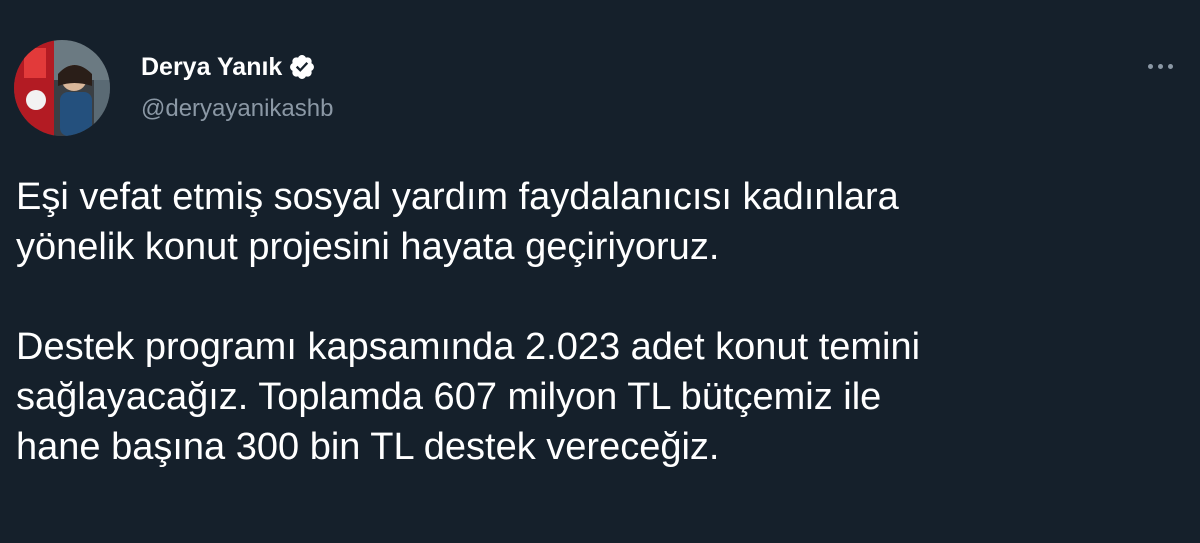 The height and width of the screenshot is (543, 1200). I want to click on author-name-row: Derya Yanık, so click(228, 67).